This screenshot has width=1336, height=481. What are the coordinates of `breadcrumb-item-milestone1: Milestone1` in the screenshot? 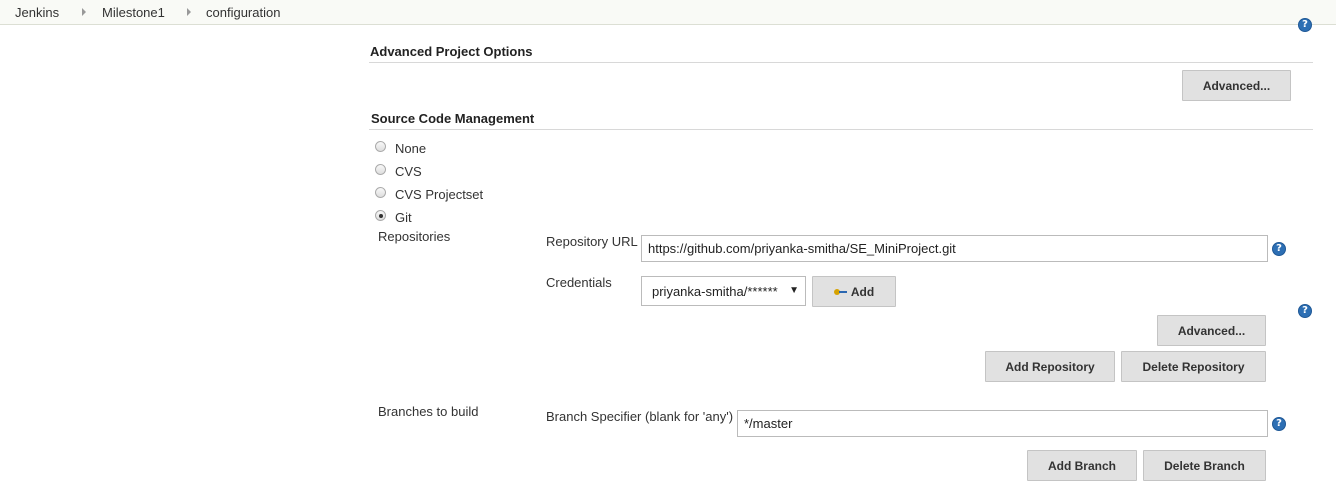 It's located at (133, 12).